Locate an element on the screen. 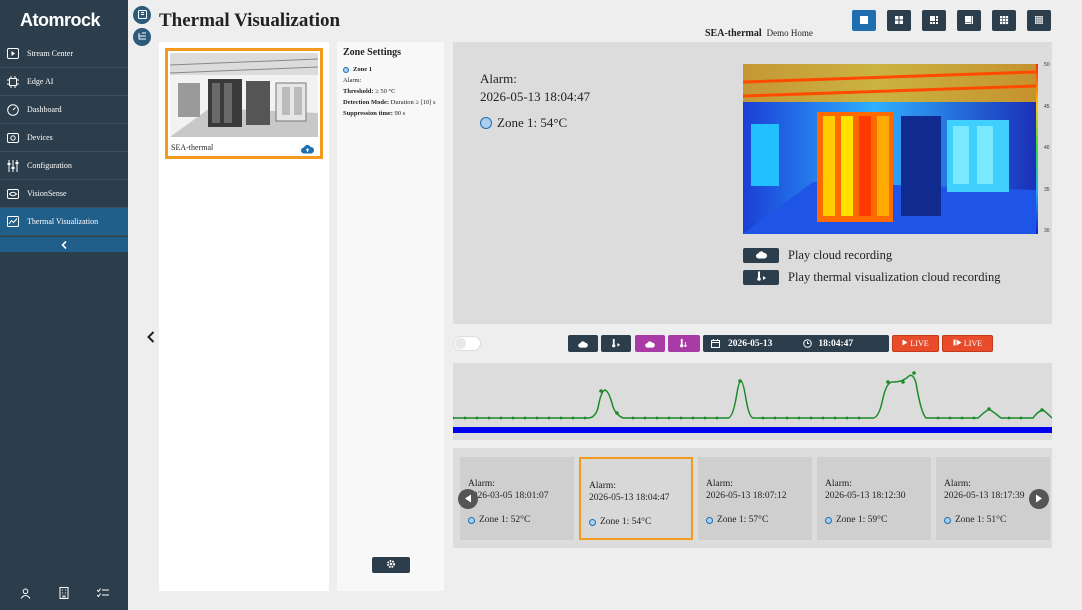 The height and width of the screenshot is (610, 1082). layout-8-button is located at coordinates (969, 20).